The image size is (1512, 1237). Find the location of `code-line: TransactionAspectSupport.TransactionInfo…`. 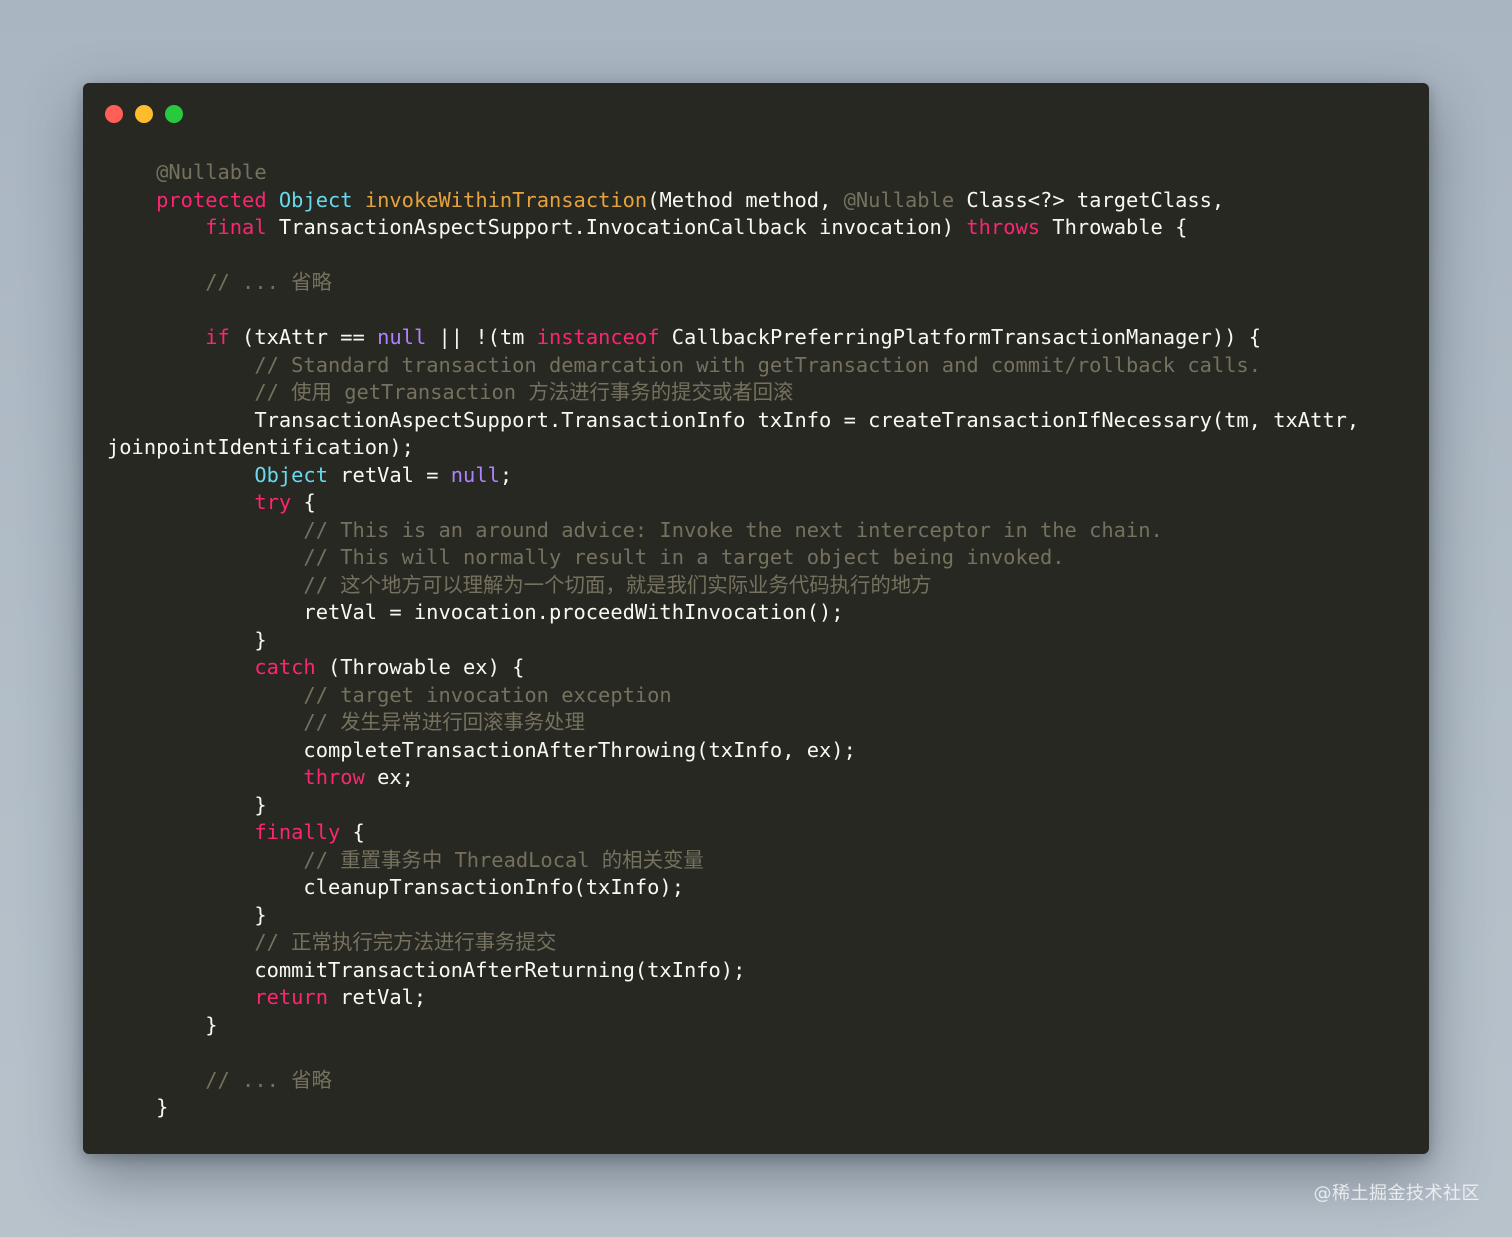

code-line: TransactionAspectSupport.TransactionInfo… is located at coordinates (733, 421).